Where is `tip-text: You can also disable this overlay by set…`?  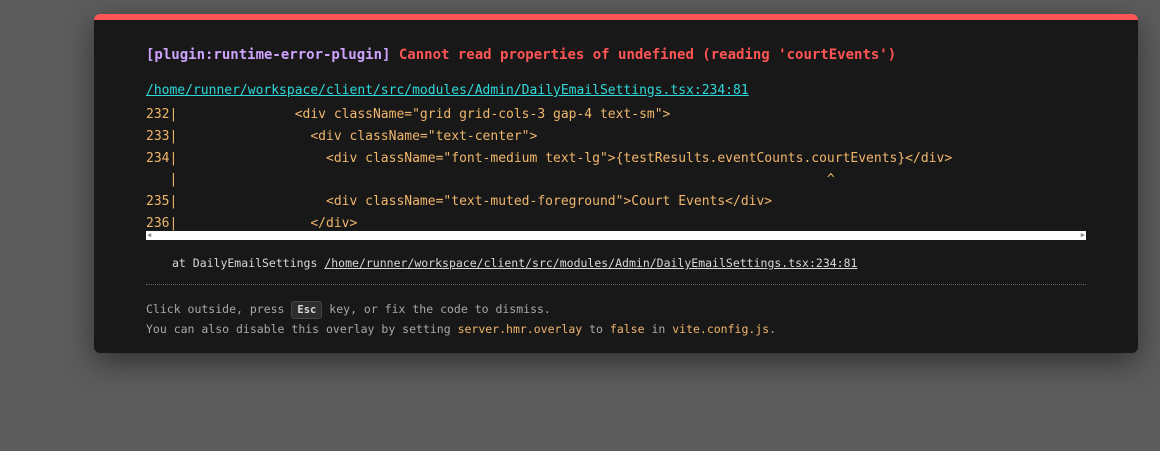
tip-text: You can also disable this overlay by set… is located at coordinates (302, 329).